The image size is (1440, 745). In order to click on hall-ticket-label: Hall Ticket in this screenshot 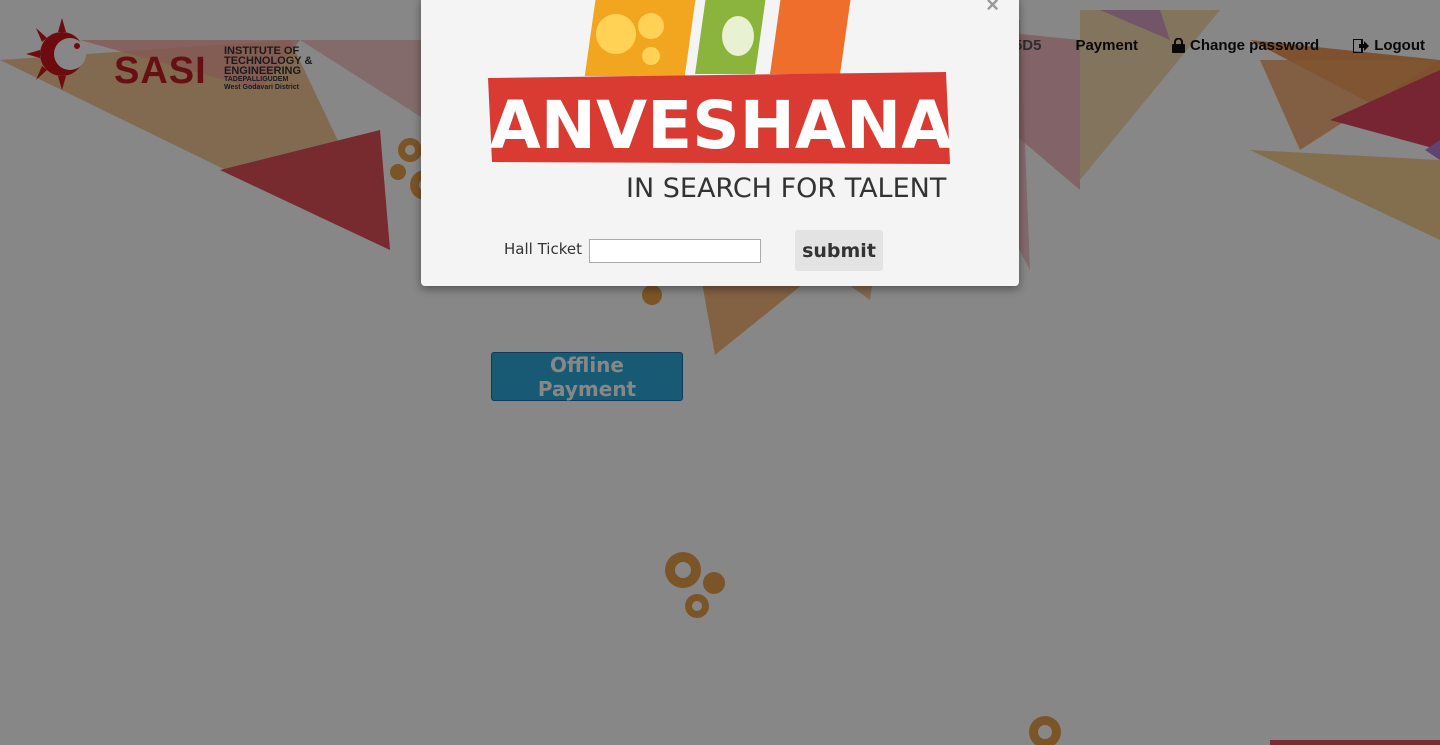, I will do `click(543, 249)`.